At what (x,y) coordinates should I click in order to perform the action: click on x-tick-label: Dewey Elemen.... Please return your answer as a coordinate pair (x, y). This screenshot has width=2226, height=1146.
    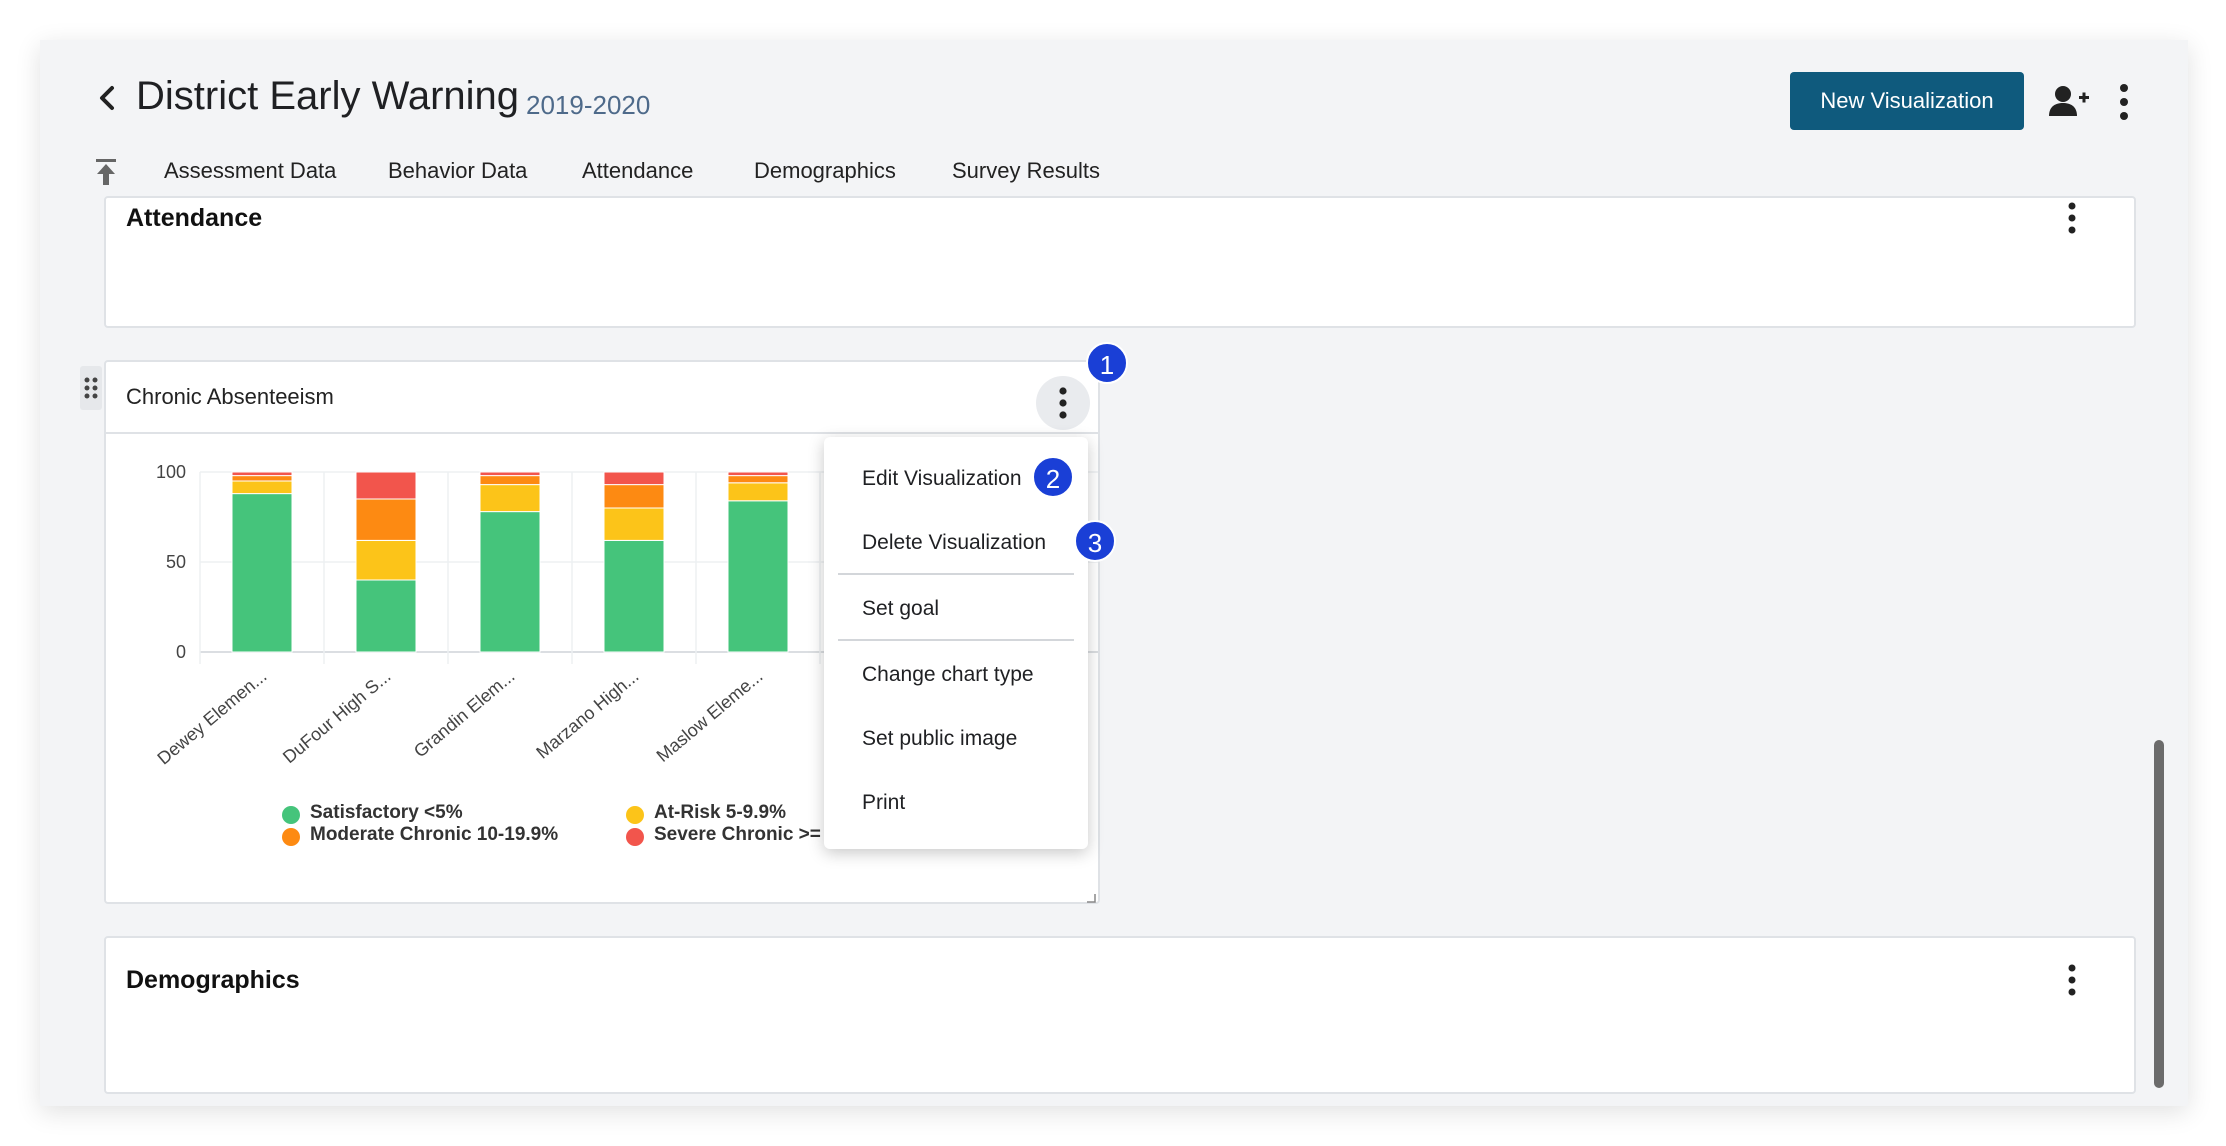
    Looking at the image, I should click on (211, 717).